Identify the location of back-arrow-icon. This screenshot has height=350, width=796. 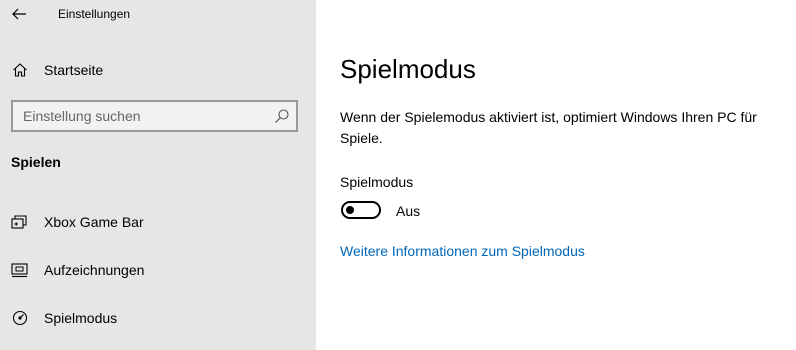
(19, 14).